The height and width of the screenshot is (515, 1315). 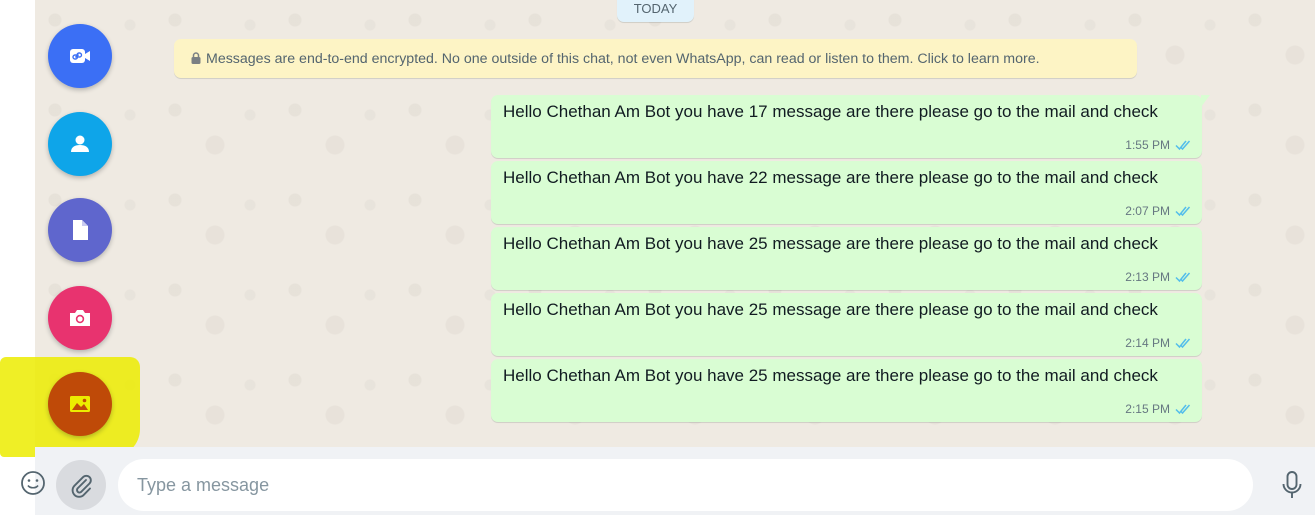 I want to click on document-icon, so click(x=80, y=230).